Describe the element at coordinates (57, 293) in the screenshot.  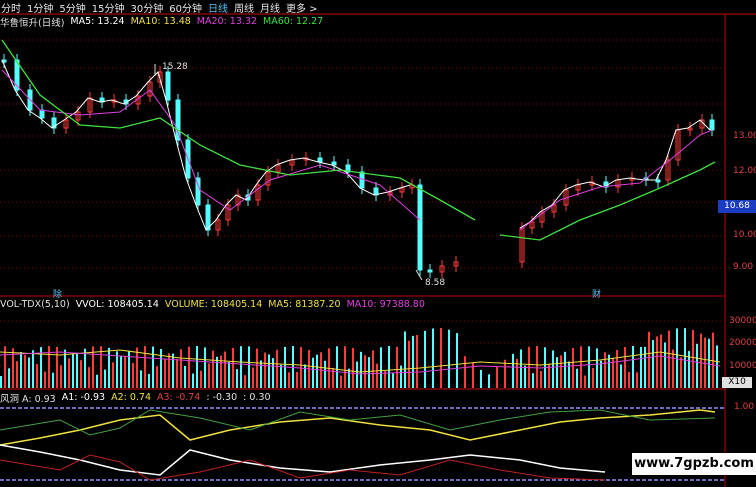
I see `ex-dividend-marker: 除` at that location.